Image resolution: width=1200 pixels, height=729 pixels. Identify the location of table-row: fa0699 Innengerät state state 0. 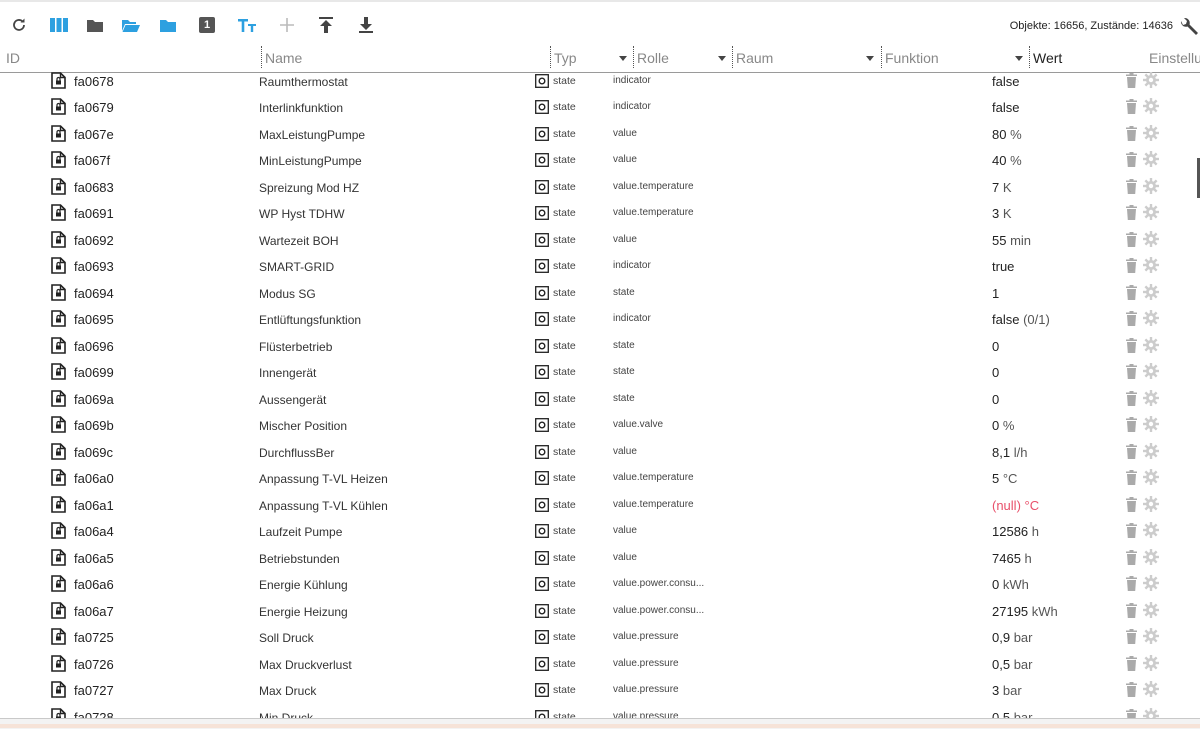
(595, 372).